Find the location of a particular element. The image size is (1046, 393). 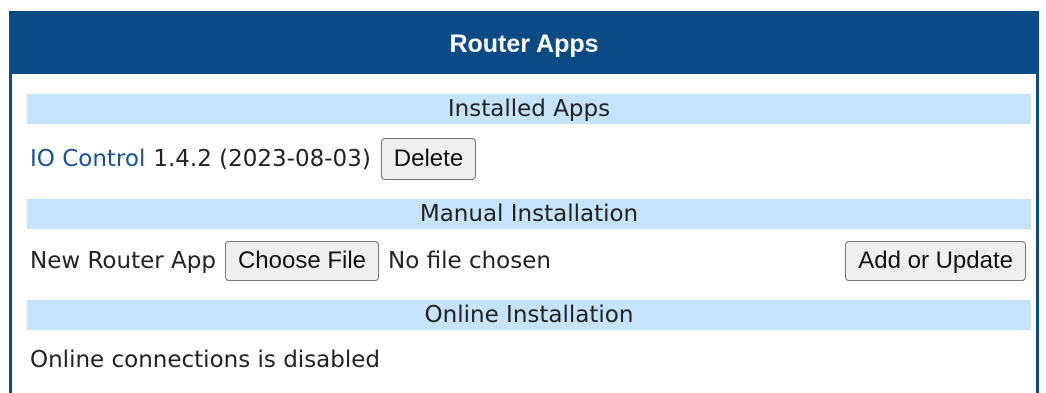

installed-app-row: IO Control 1.4.2 (2023-08-03) Delete is located at coordinates (528, 159).